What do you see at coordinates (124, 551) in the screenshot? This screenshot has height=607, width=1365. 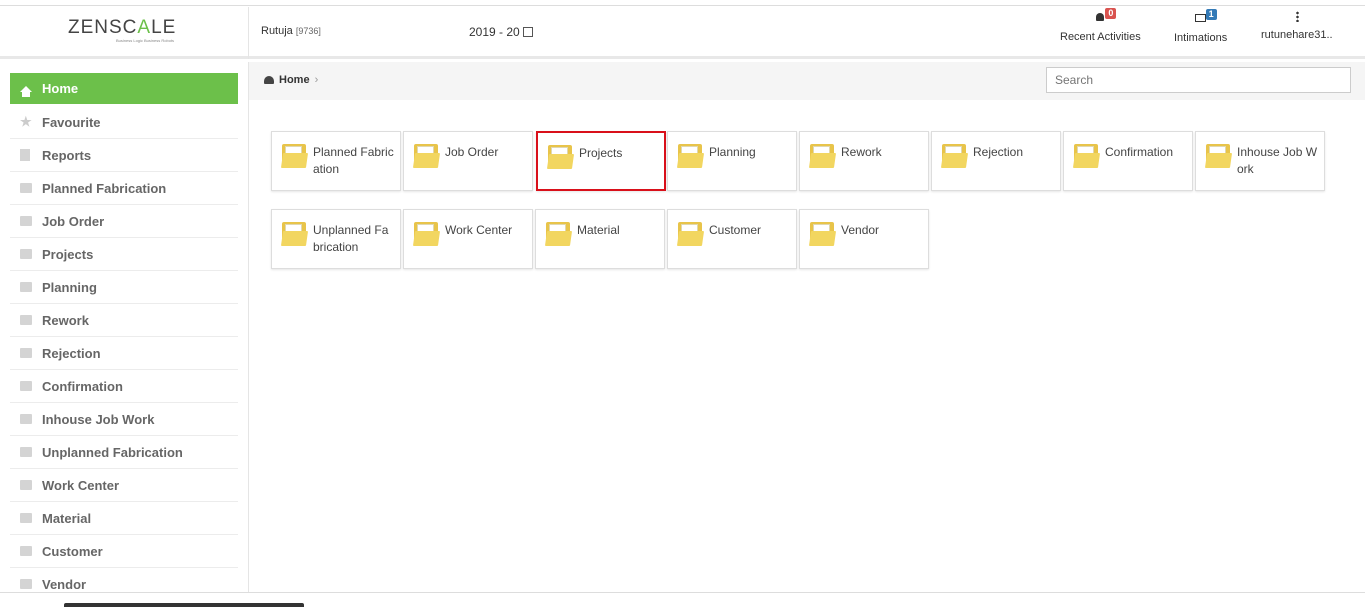 I see `sidebar-item-customer: Customer` at bounding box center [124, 551].